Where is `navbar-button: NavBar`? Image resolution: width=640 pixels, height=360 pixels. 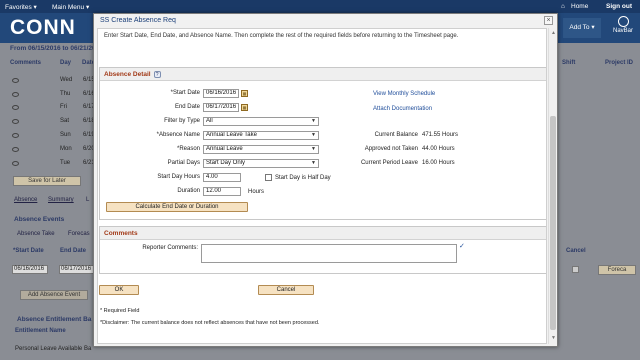
navbar-button: NavBar is located at coordinates (623, 28).